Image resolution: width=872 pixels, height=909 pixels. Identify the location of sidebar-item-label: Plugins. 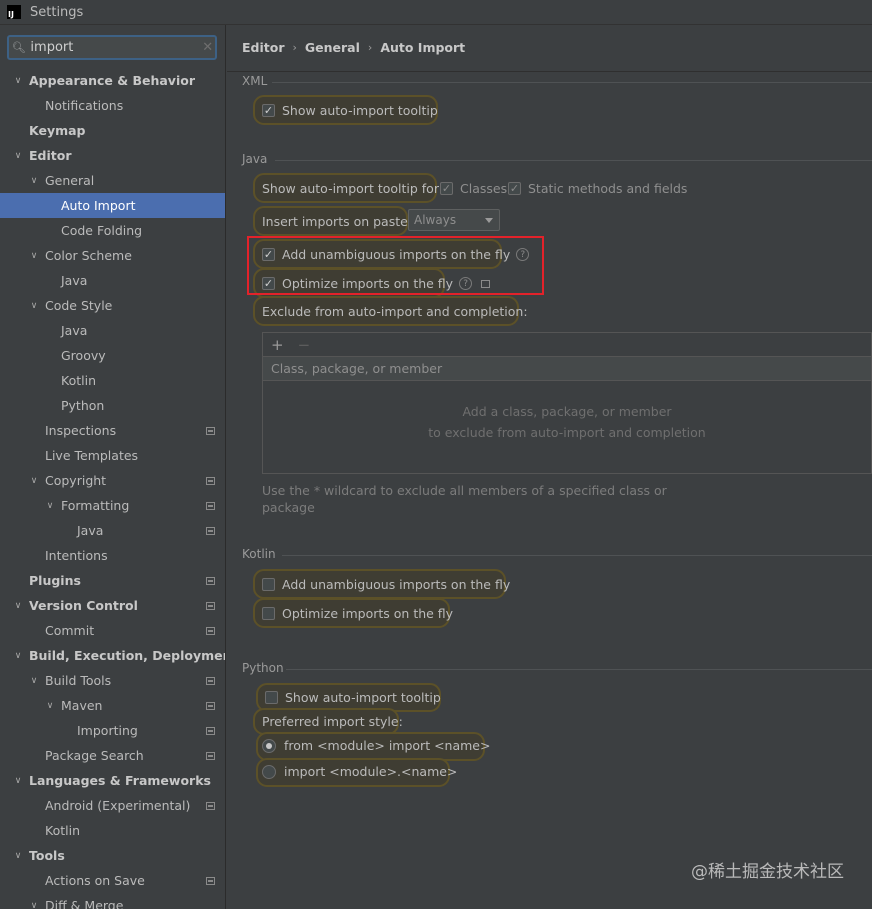
(55, 580).